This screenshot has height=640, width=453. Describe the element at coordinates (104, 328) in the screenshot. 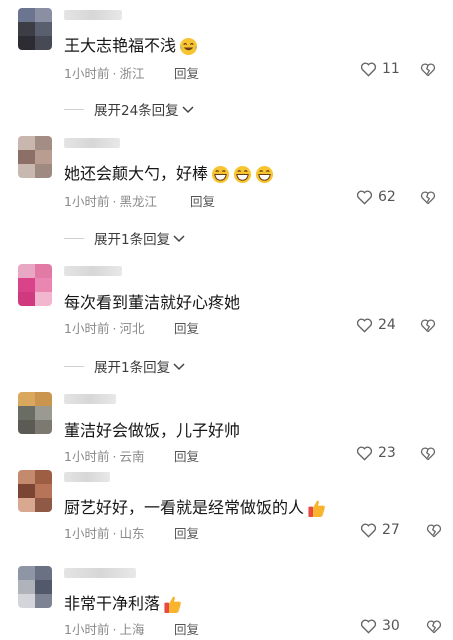

I see `comment-meta: 1小时前 · 河北` at that location.